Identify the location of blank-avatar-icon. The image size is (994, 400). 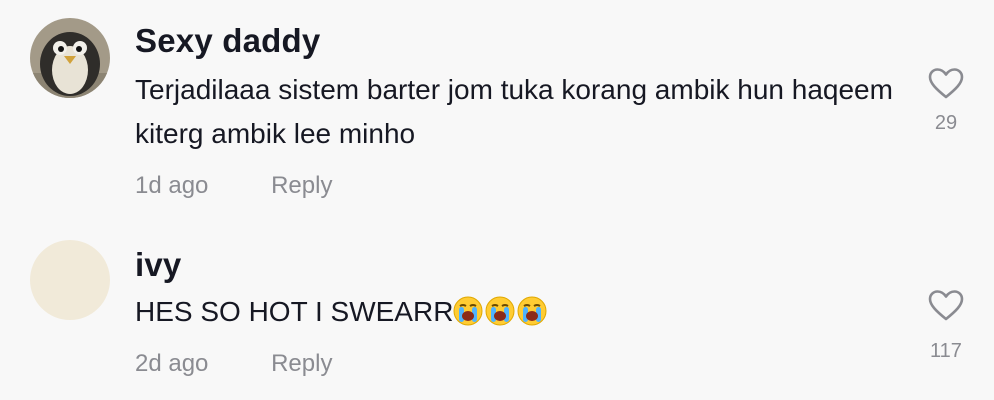
(70, 280).